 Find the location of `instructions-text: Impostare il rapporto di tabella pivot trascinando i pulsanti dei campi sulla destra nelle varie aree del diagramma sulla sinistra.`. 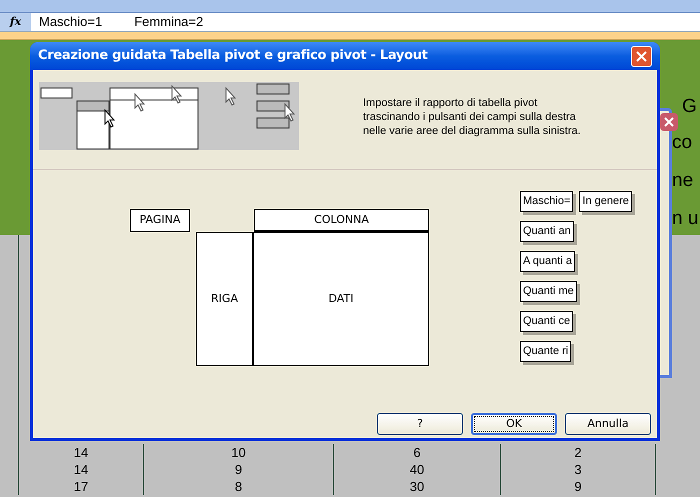

instructions-text: Impostare il rapporto di tabella pivot trascinando i pulsanti dei campi sulla destra nelle varie aree del diagramma sulla sinistra. is located at coordinates (472, 117).